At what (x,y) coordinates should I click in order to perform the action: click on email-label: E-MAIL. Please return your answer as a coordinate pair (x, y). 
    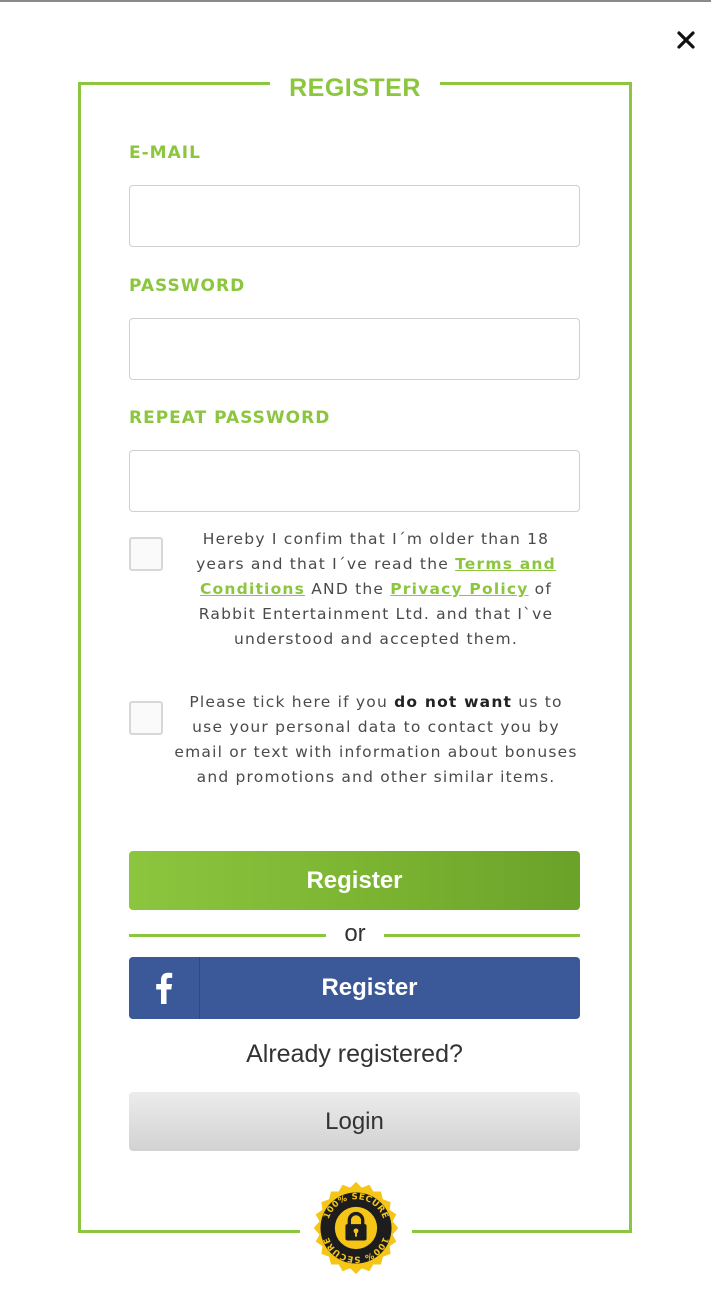
    Looking at the image, I should click on (165, 153).